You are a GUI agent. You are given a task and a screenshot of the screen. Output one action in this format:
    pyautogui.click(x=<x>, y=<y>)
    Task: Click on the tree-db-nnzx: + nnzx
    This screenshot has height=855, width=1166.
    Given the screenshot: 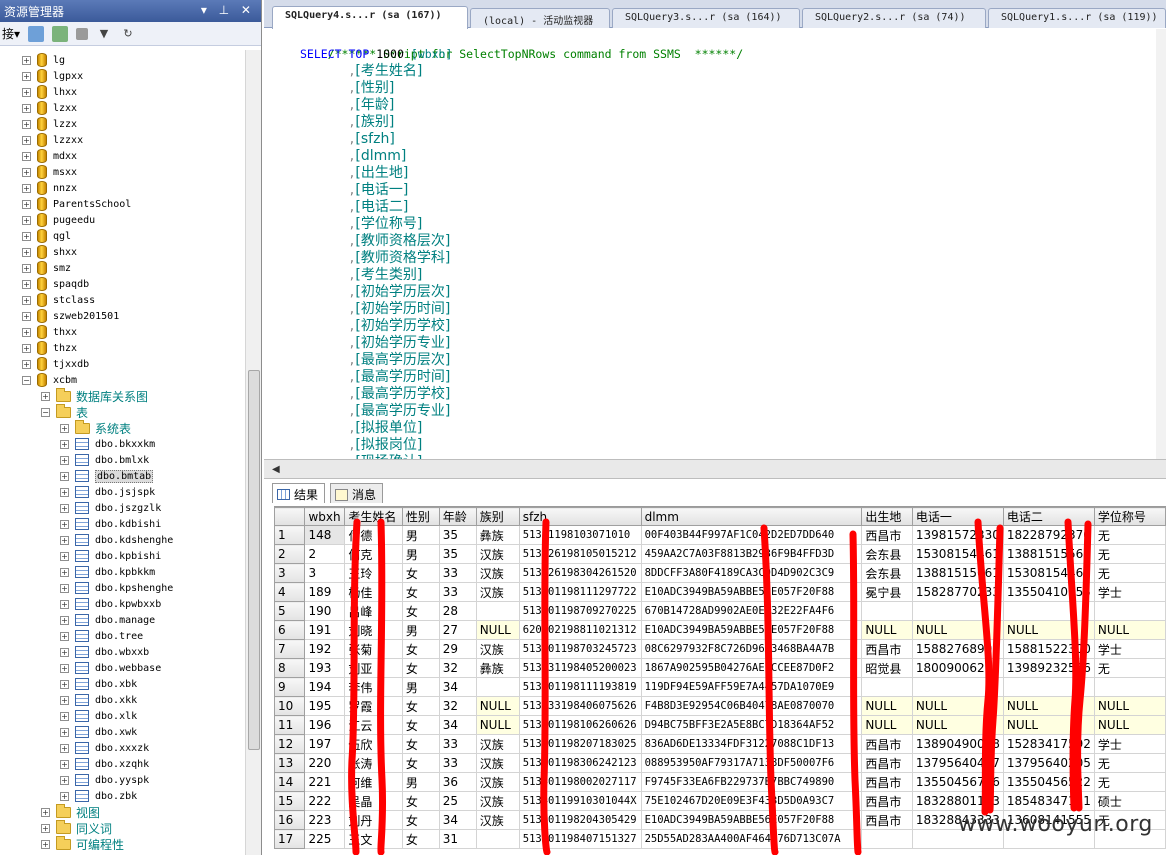 What is the action you would take?
    pyautogui.click(x=49, y=188)
    